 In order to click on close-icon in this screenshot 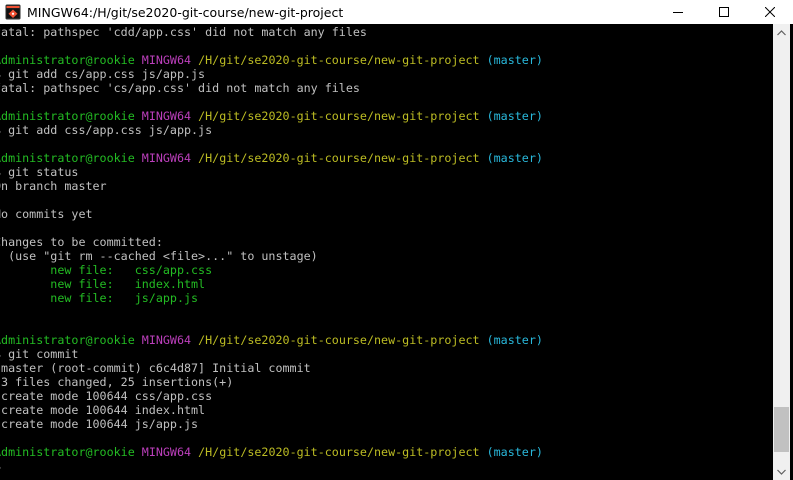, I will do `click(770, 12)`.